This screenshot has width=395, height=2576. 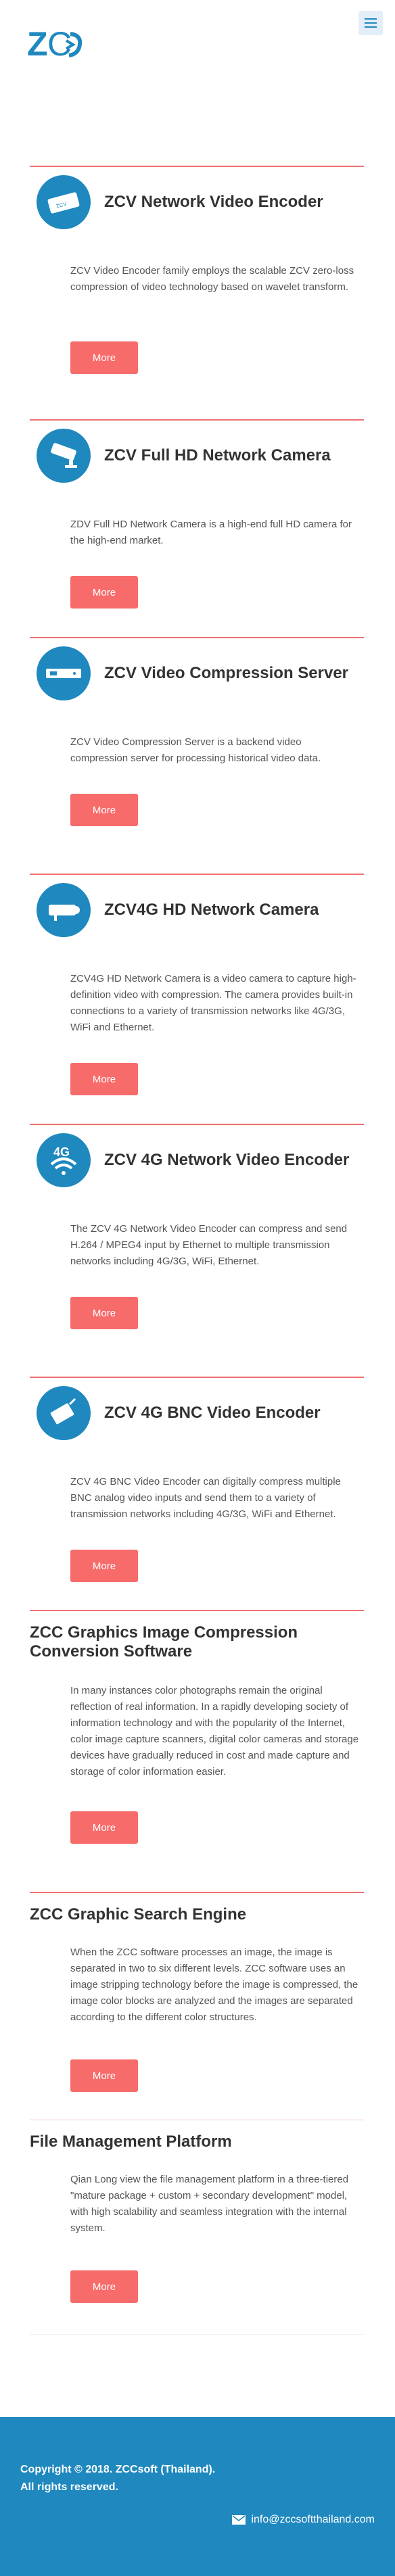 I want to click on product-title: ZCV4G HD Network Camera, so click(x=211, y=910).